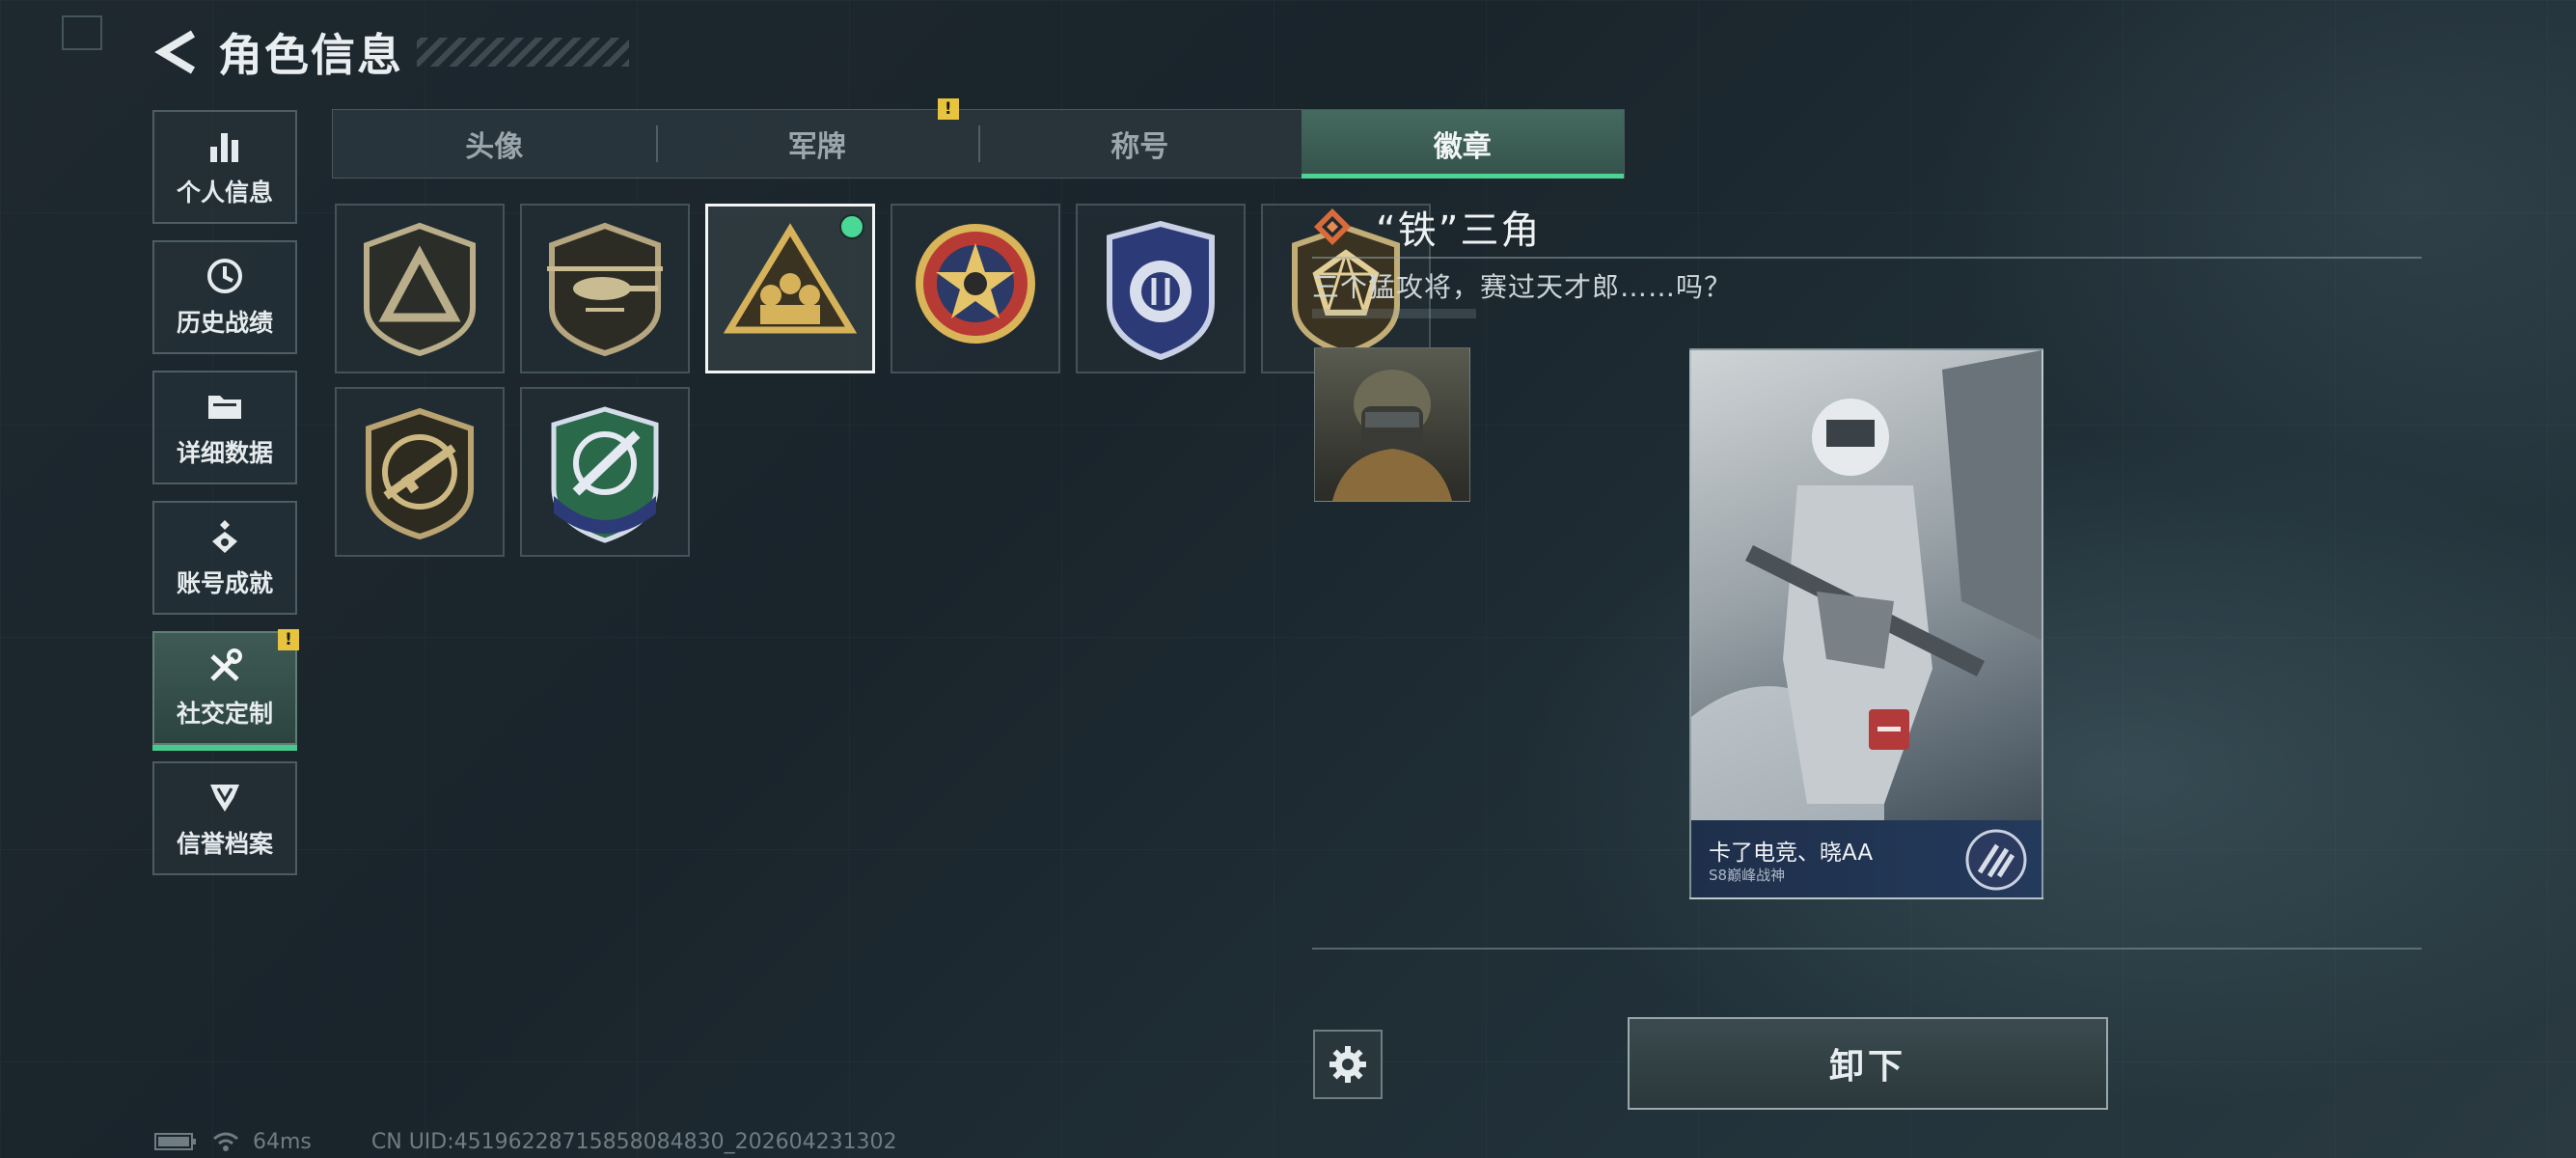 Image resolution: width=2576 pixels, height=1158 pixels. Describe the element at coordinates (225, 714) in the screenshot. I see `sidebar-item-label: 社交定制` at that location.